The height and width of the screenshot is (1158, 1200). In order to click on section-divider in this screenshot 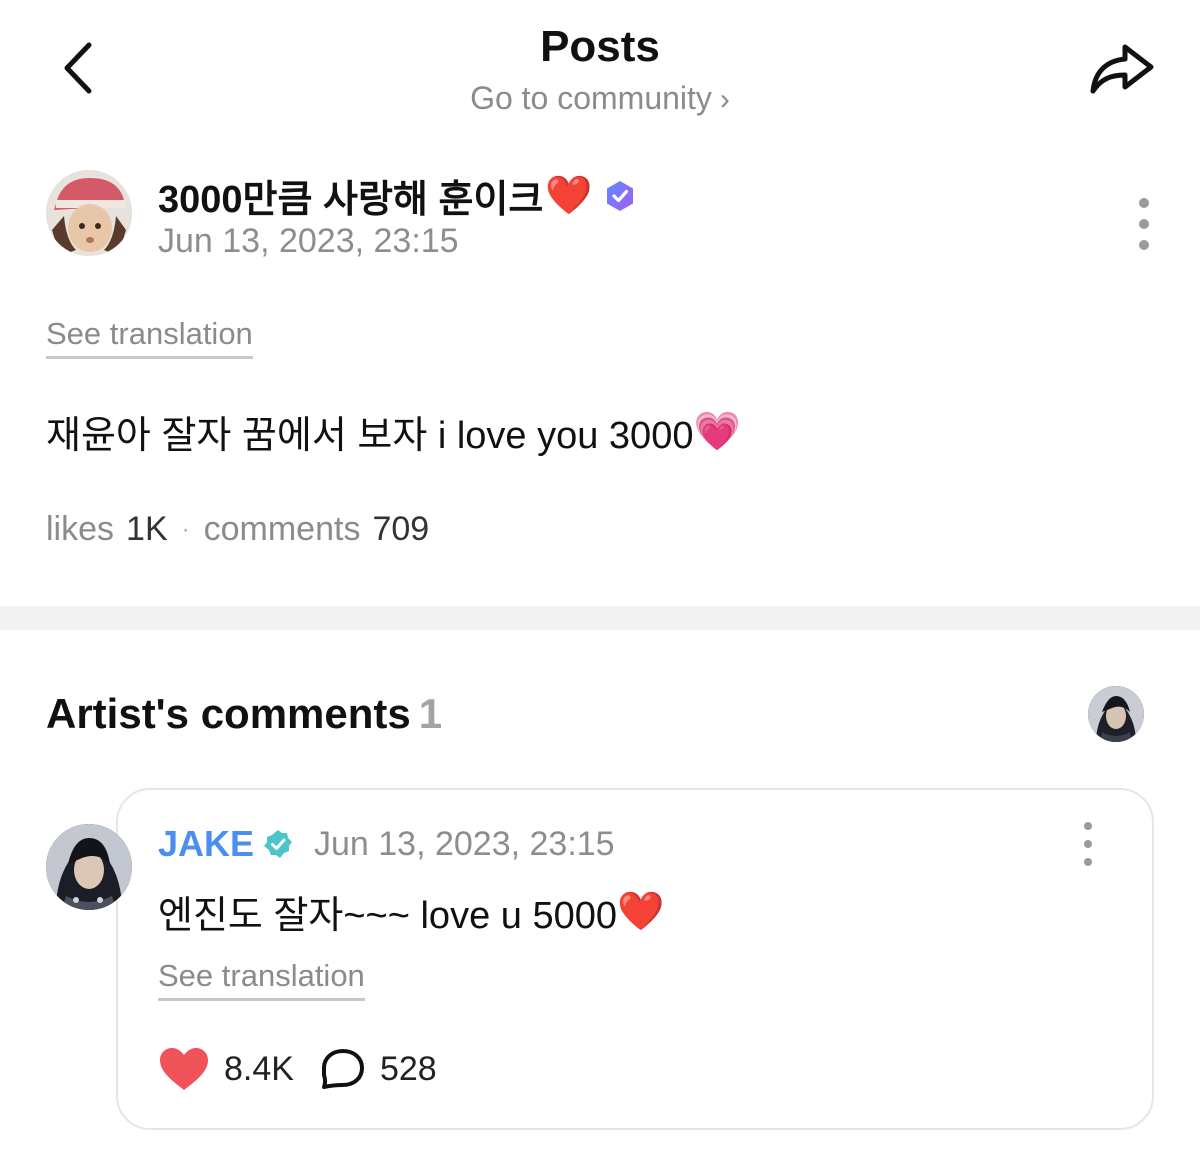, I will do `click(600, 618)`.